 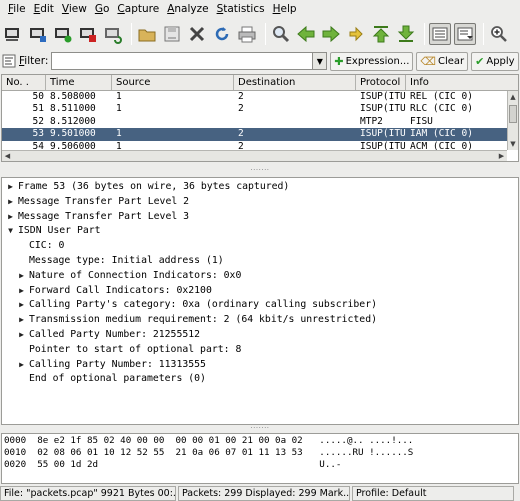 What do you see at coordinates (339, 61) in the screenshot?
I see `plus-icon: ✚` at bounding box center [339, 61].